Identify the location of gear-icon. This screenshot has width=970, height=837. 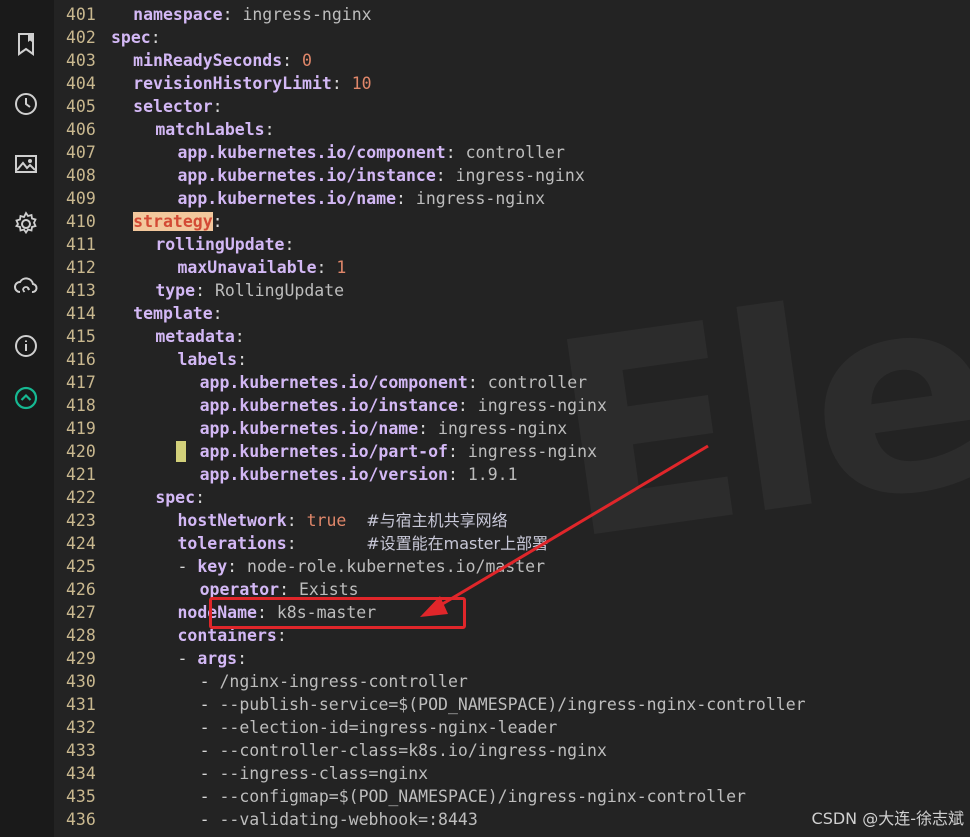
(26, 224).